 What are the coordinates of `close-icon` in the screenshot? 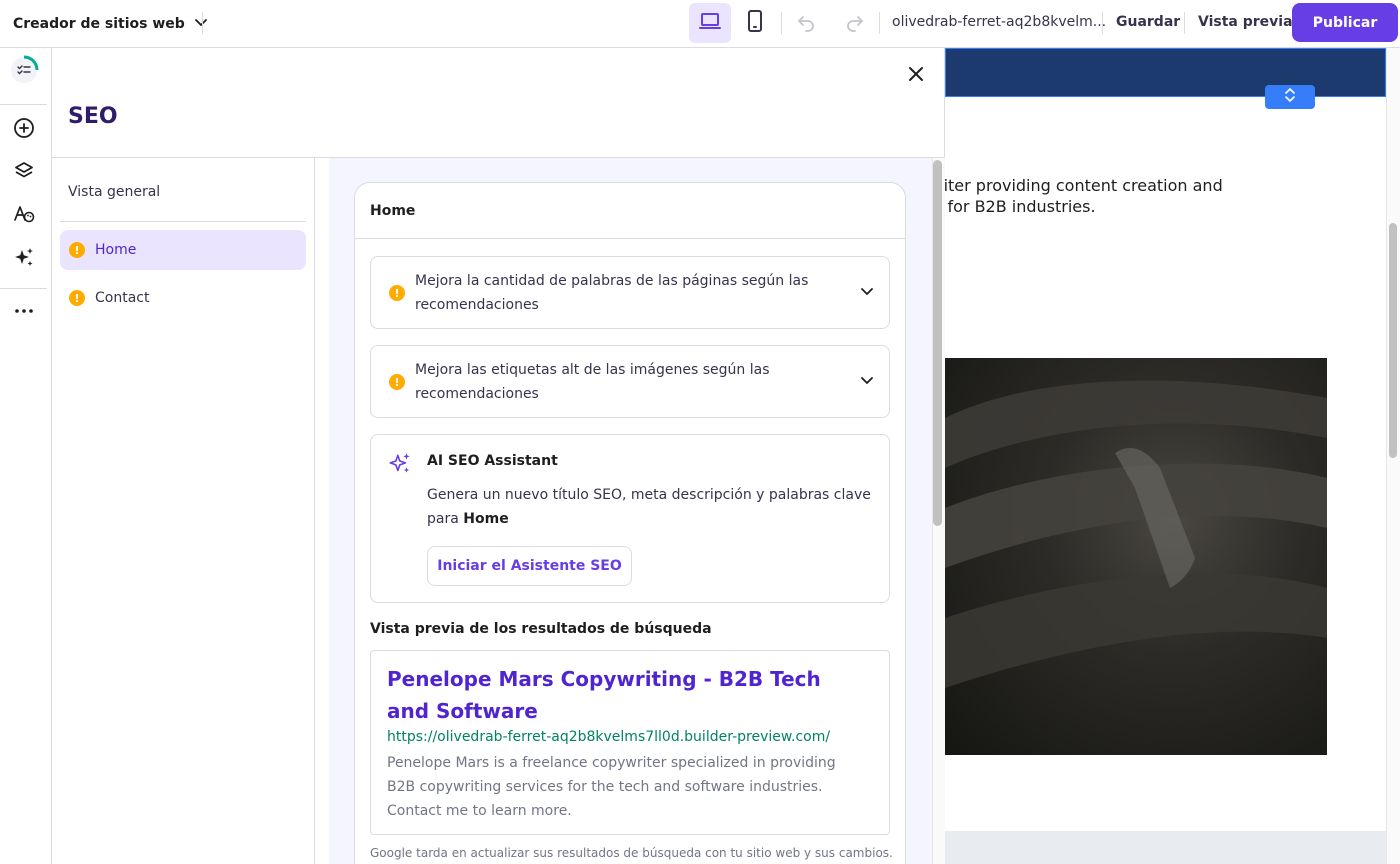 It's located at (916, 76).